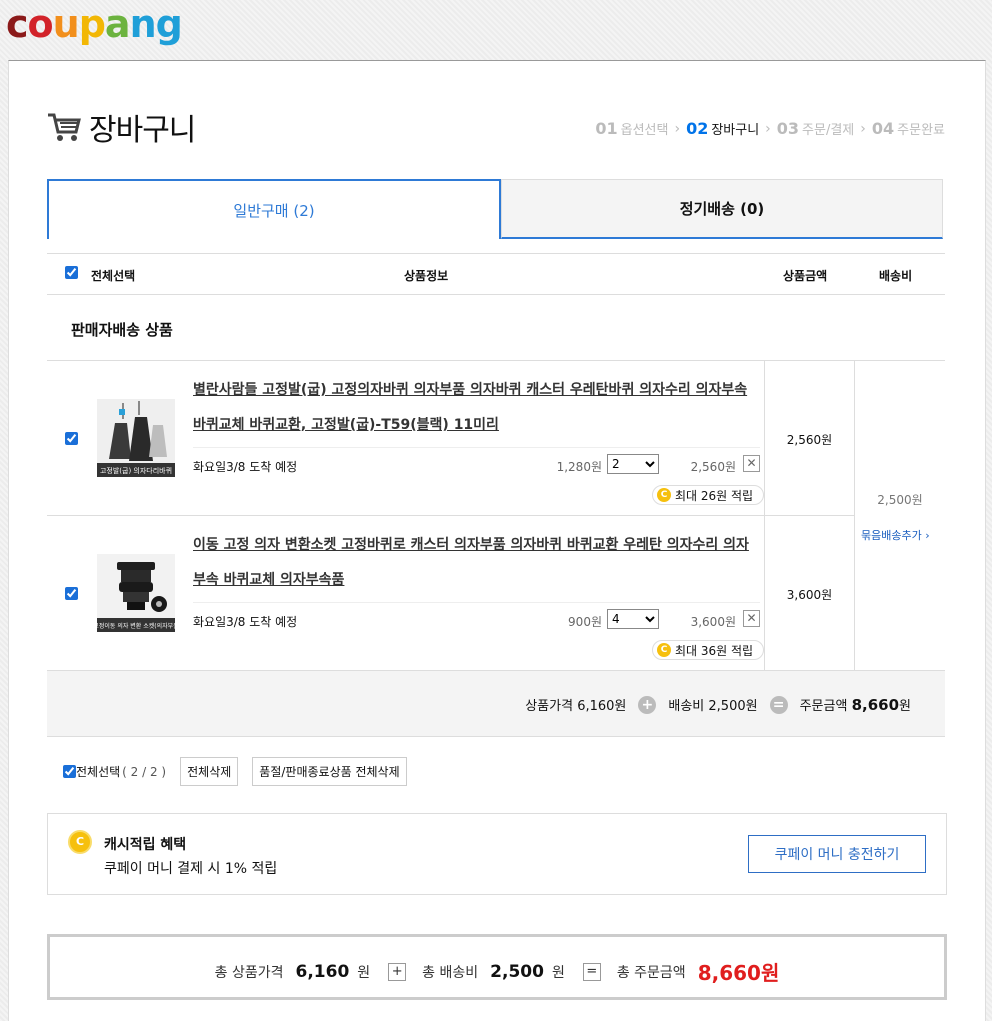 Image resolution: width=992 pixels, height=1021 pixels. What do you see at coordinates (136, 626) in the screenshot?
I see `svg-text: 고정이동 의자 변환 소켓(의자부품` at bounding box center [136, 626].